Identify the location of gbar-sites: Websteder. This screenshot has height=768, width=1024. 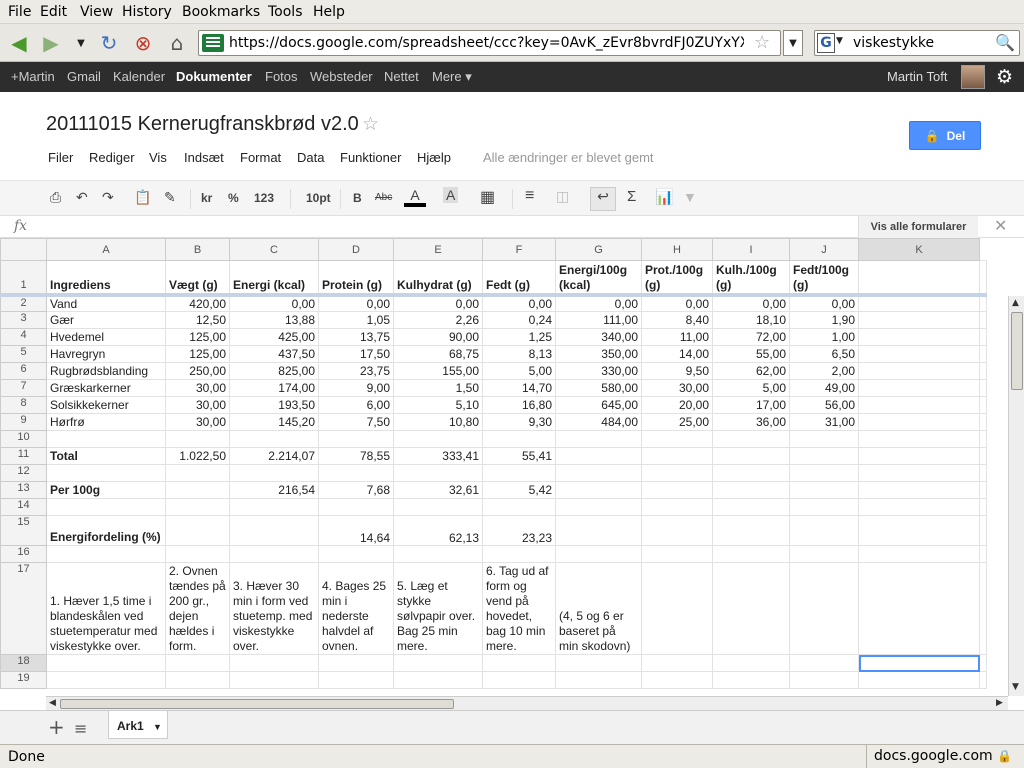
(341, 76).